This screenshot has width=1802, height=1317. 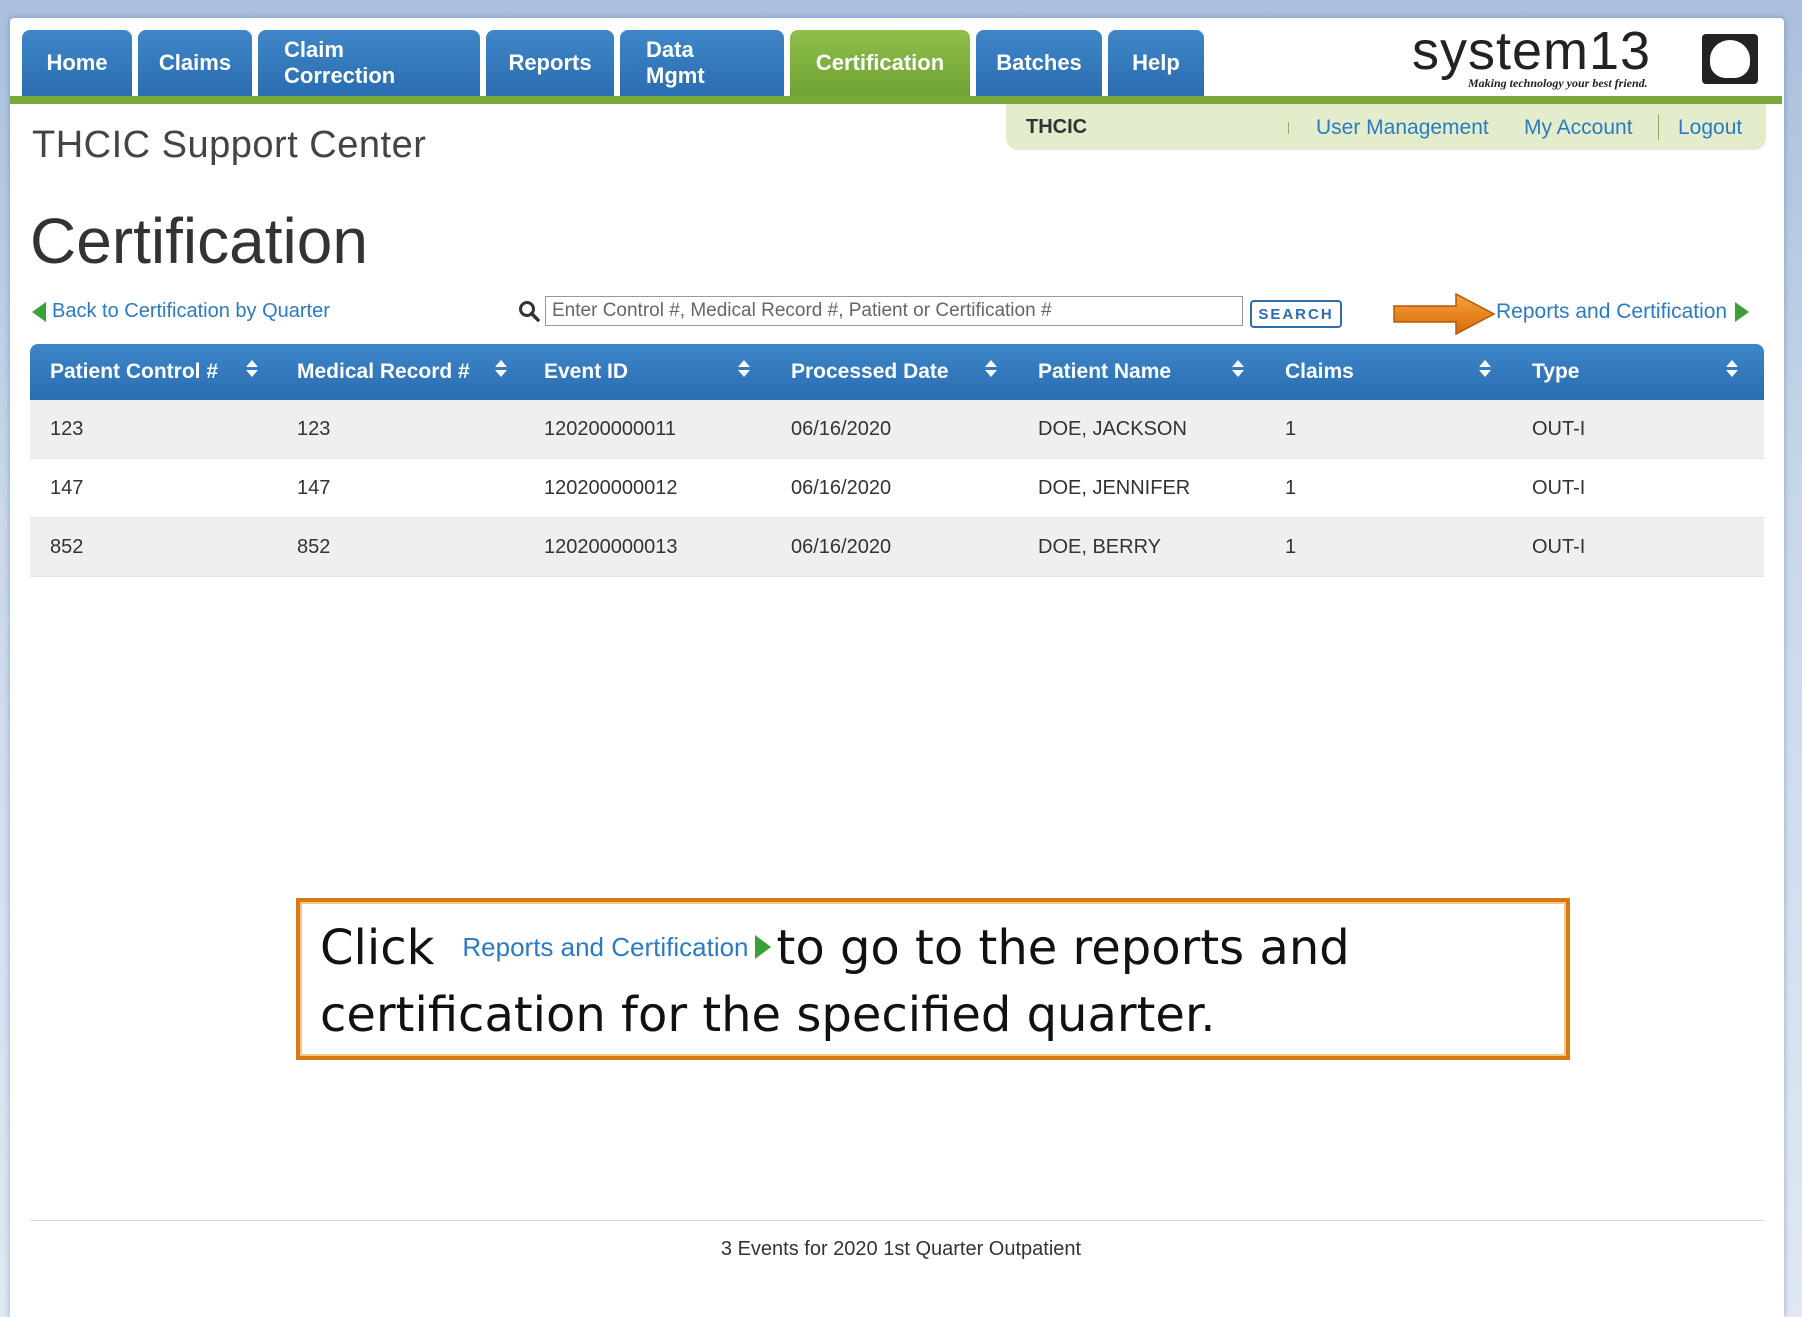 I want to click on cell-patient-control: 852, so click(x=67, y=546).